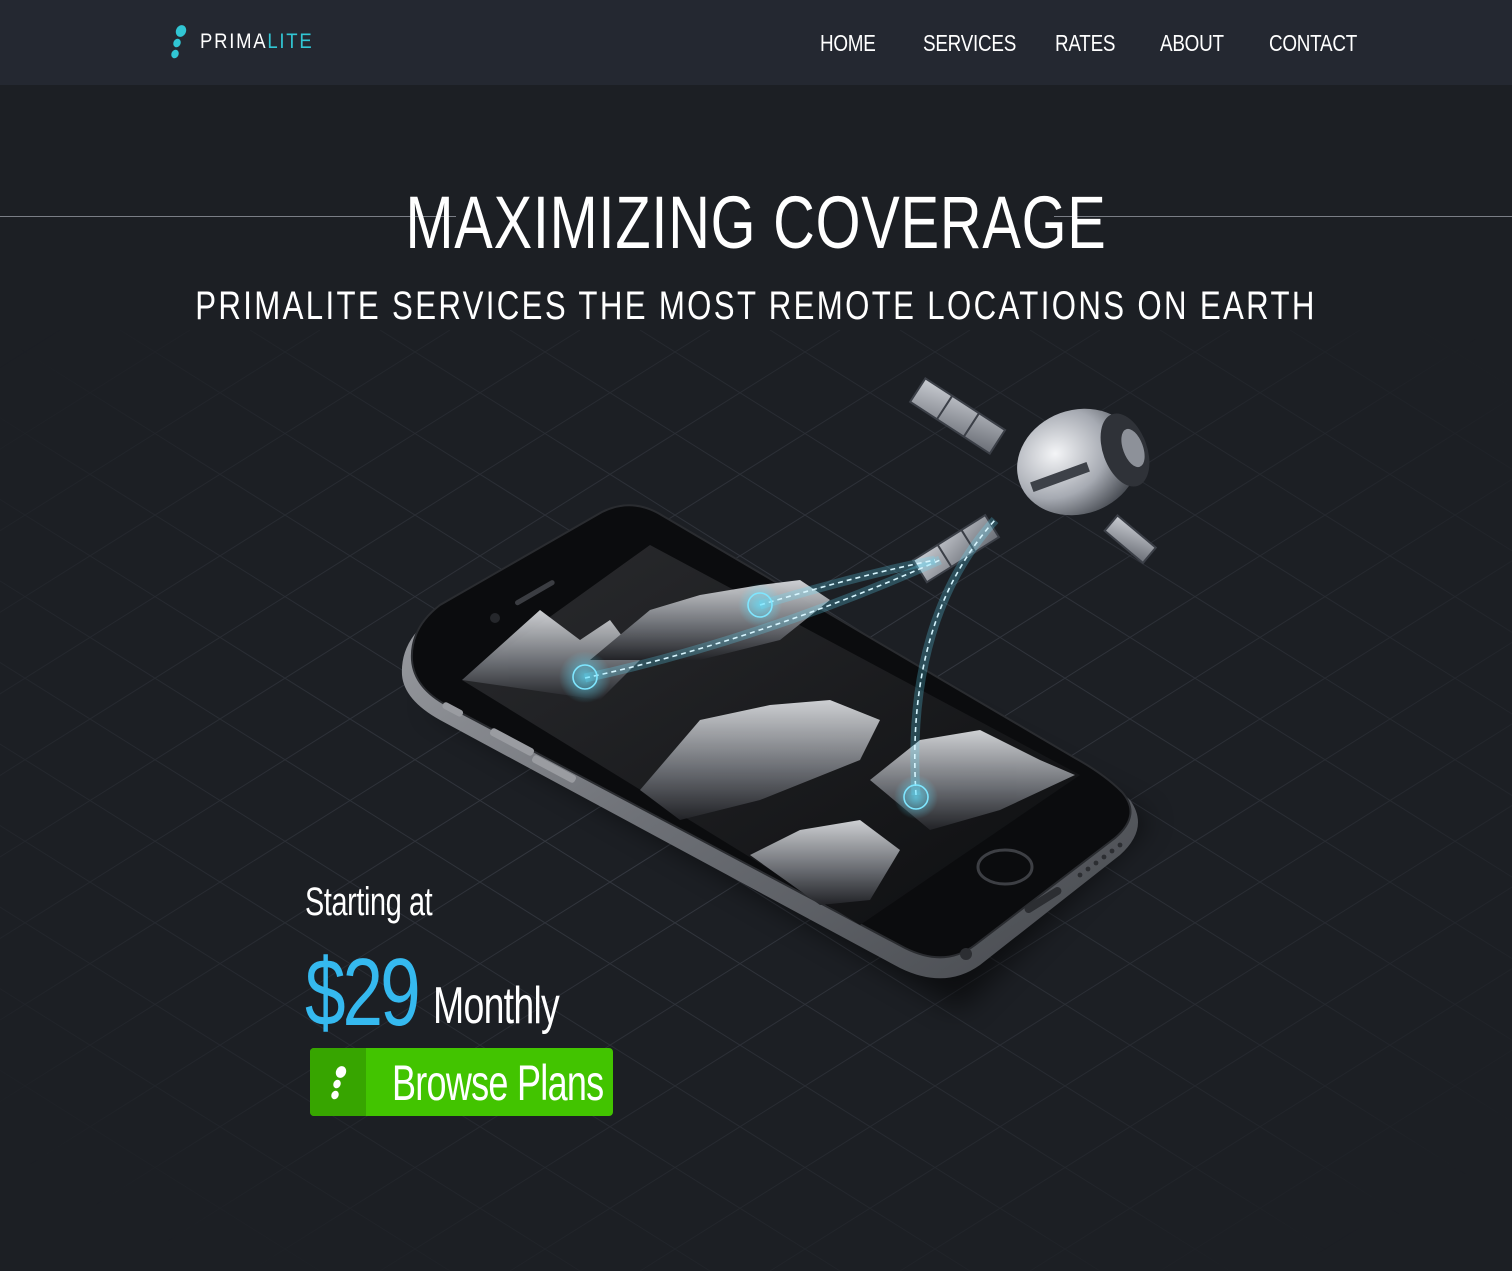  What do you see at coordinates (756, 222) in the screenshot?
I see `hero-title: MAXIMIZING COVERAGE` at bounding box center [756, 222].